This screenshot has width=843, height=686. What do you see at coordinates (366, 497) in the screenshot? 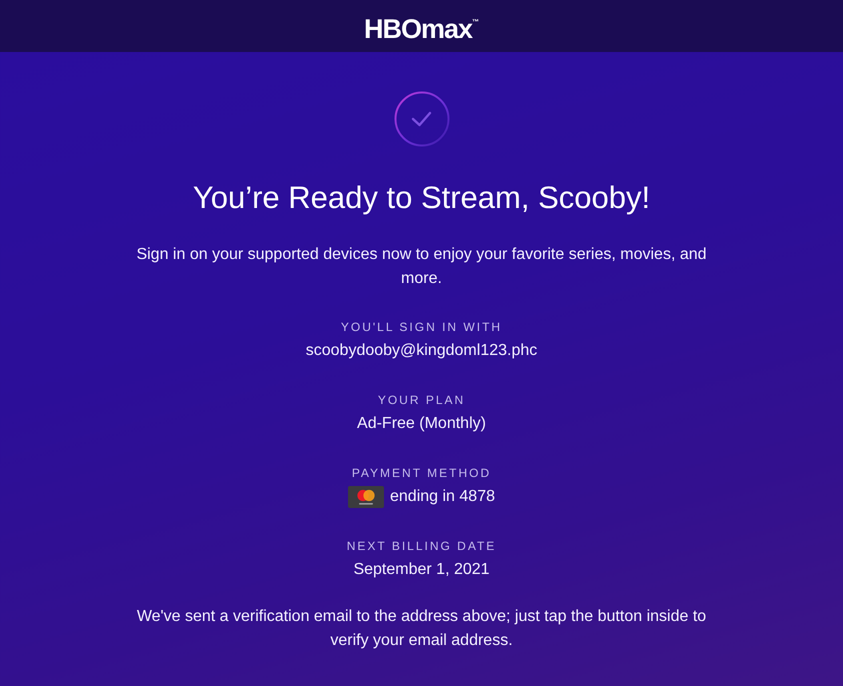
I see `card-icon` at bounding box center [366, 497].